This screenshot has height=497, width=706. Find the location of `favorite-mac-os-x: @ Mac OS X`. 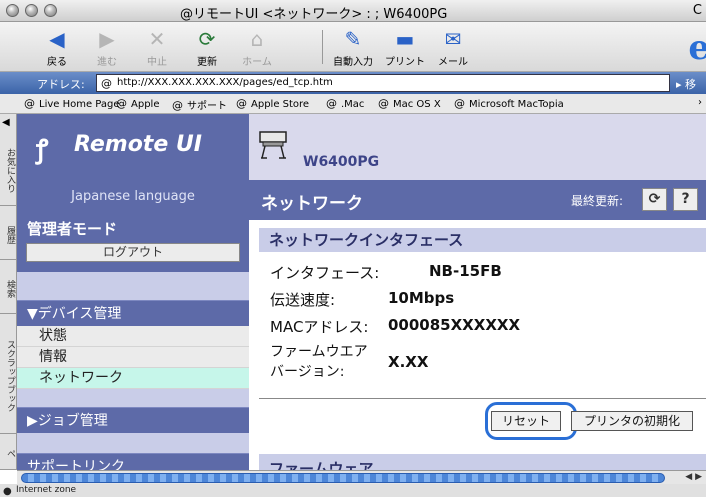

favorite-mac-os-x: @ Mac OS X is located at coordinates (409, 103).